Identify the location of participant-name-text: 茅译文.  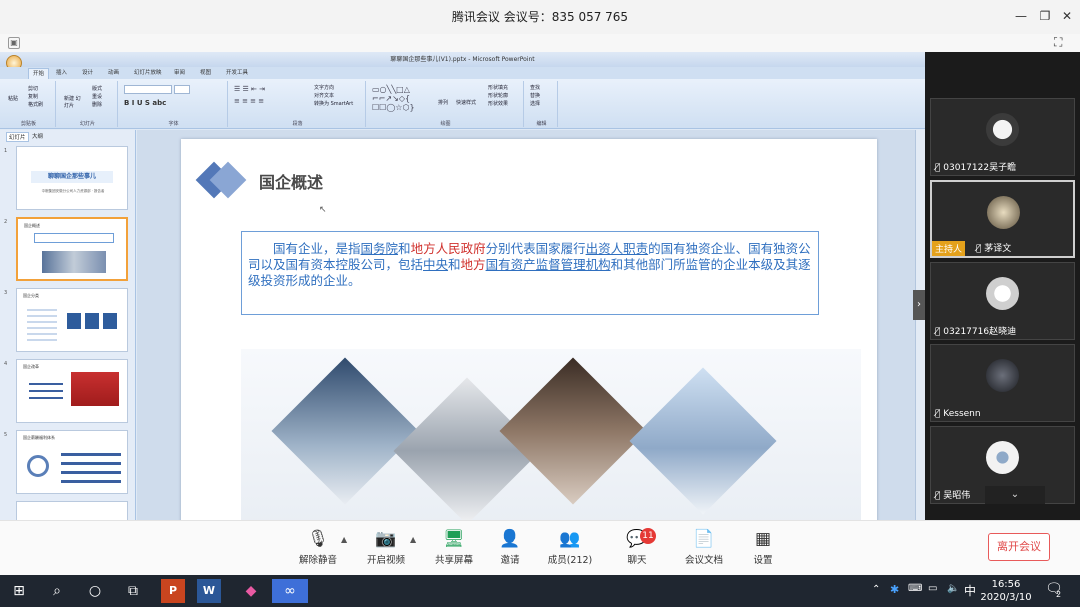
(998, 249).